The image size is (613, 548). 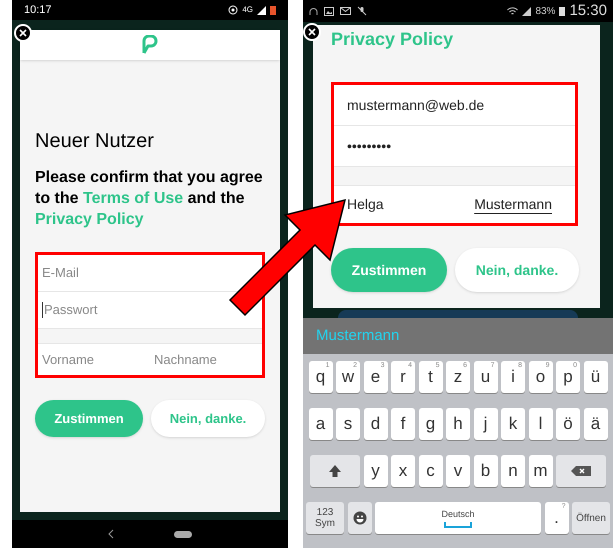 What do you see at coordinates (150, 273) in the screenshot?
I see `text-field: E-Mail` at bounding box center [150, 273].